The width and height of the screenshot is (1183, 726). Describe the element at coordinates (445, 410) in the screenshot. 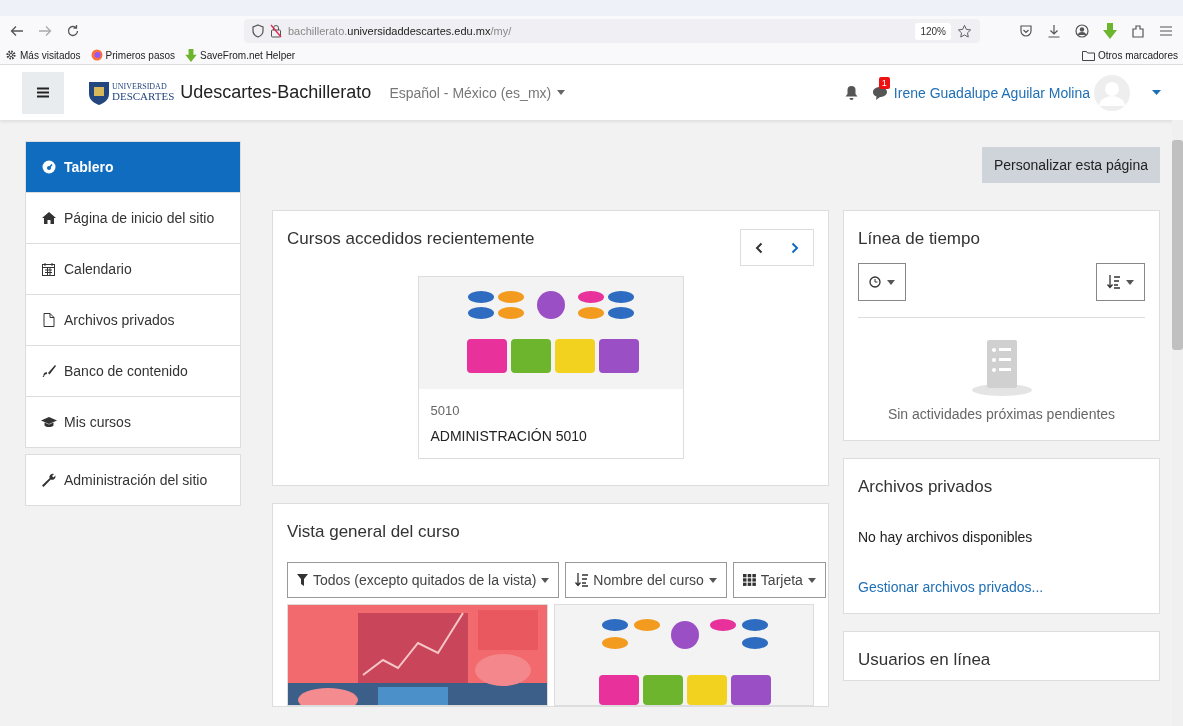

I see `course-category: 5010` at that location.